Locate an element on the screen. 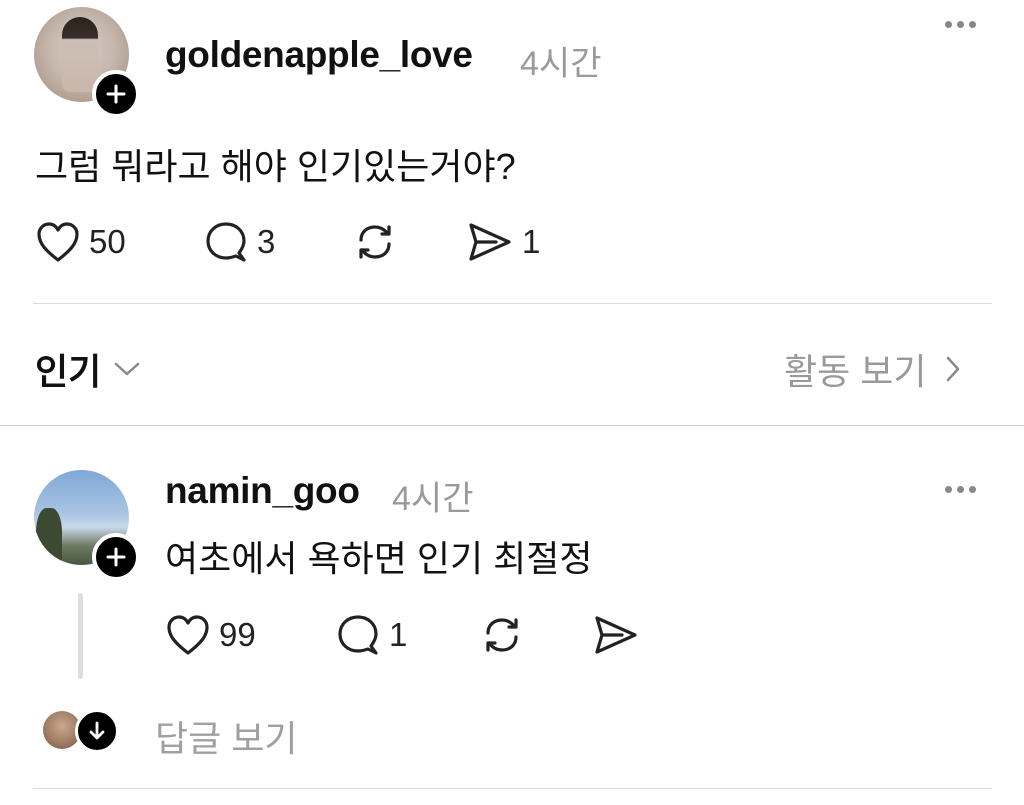  comment-button: 1 is located at coordinates (371, 635).